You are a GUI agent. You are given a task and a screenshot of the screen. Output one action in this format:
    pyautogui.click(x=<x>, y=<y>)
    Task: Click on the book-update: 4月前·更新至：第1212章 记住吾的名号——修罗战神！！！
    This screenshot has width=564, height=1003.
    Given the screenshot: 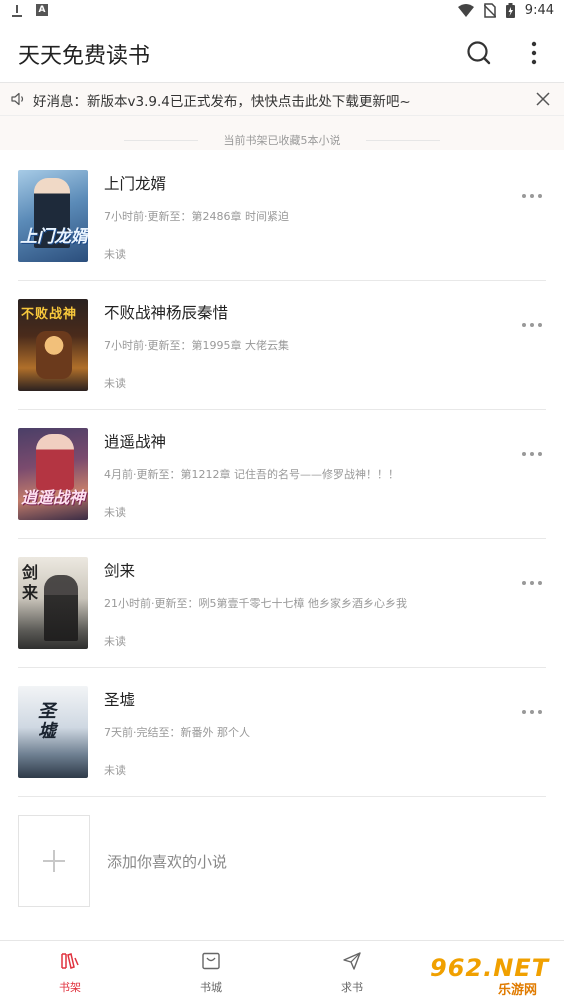 What is the action you would take?
    pyautogui.click(x=251, y=474)
    